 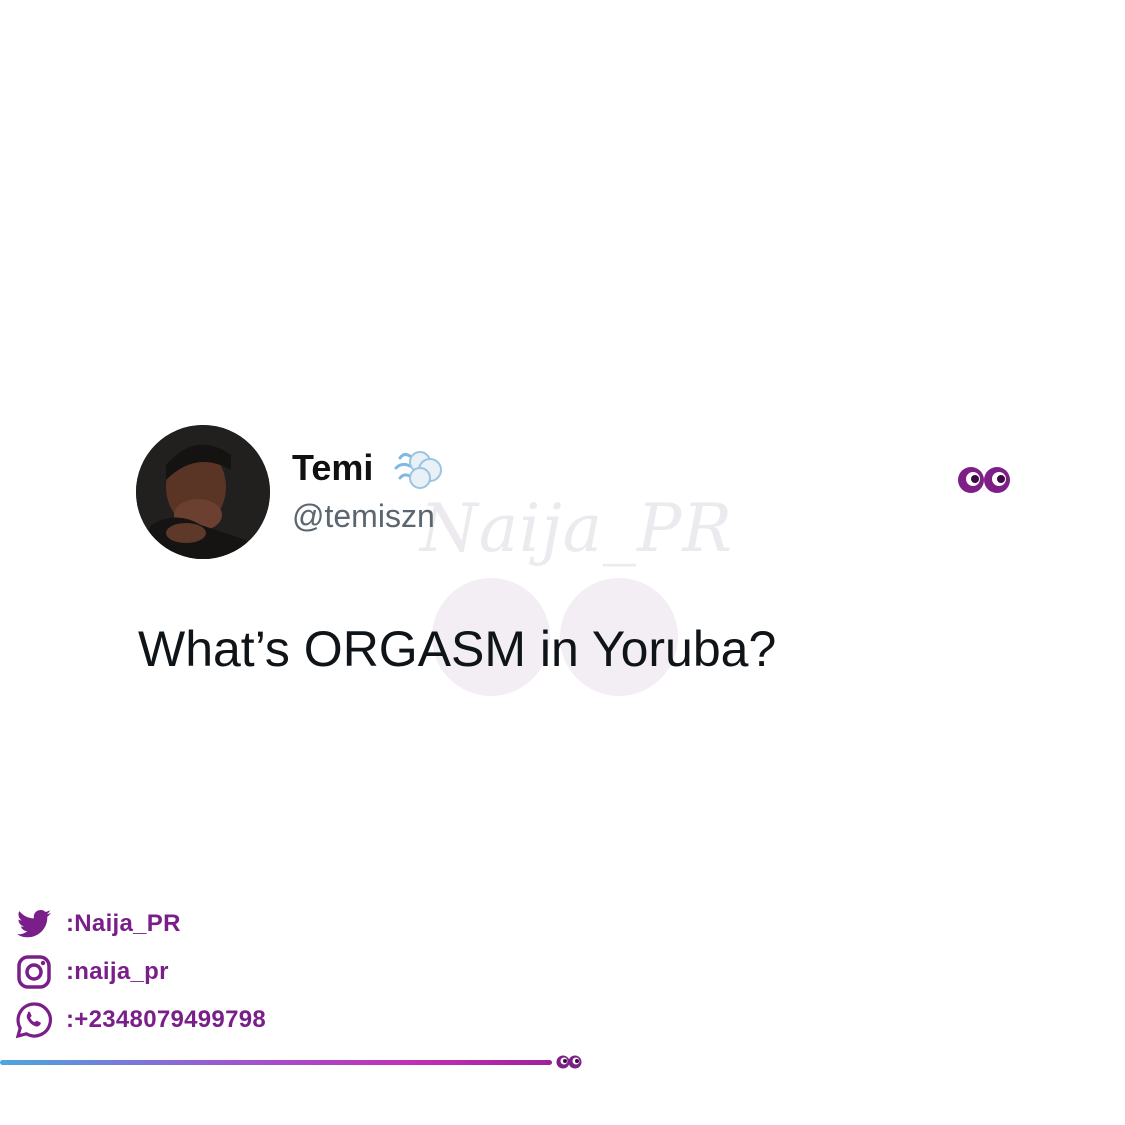 What do you see at coordinates (276, 1062) in the screenshot?
I see `footer-divider` at bounding box center [276, 1062].